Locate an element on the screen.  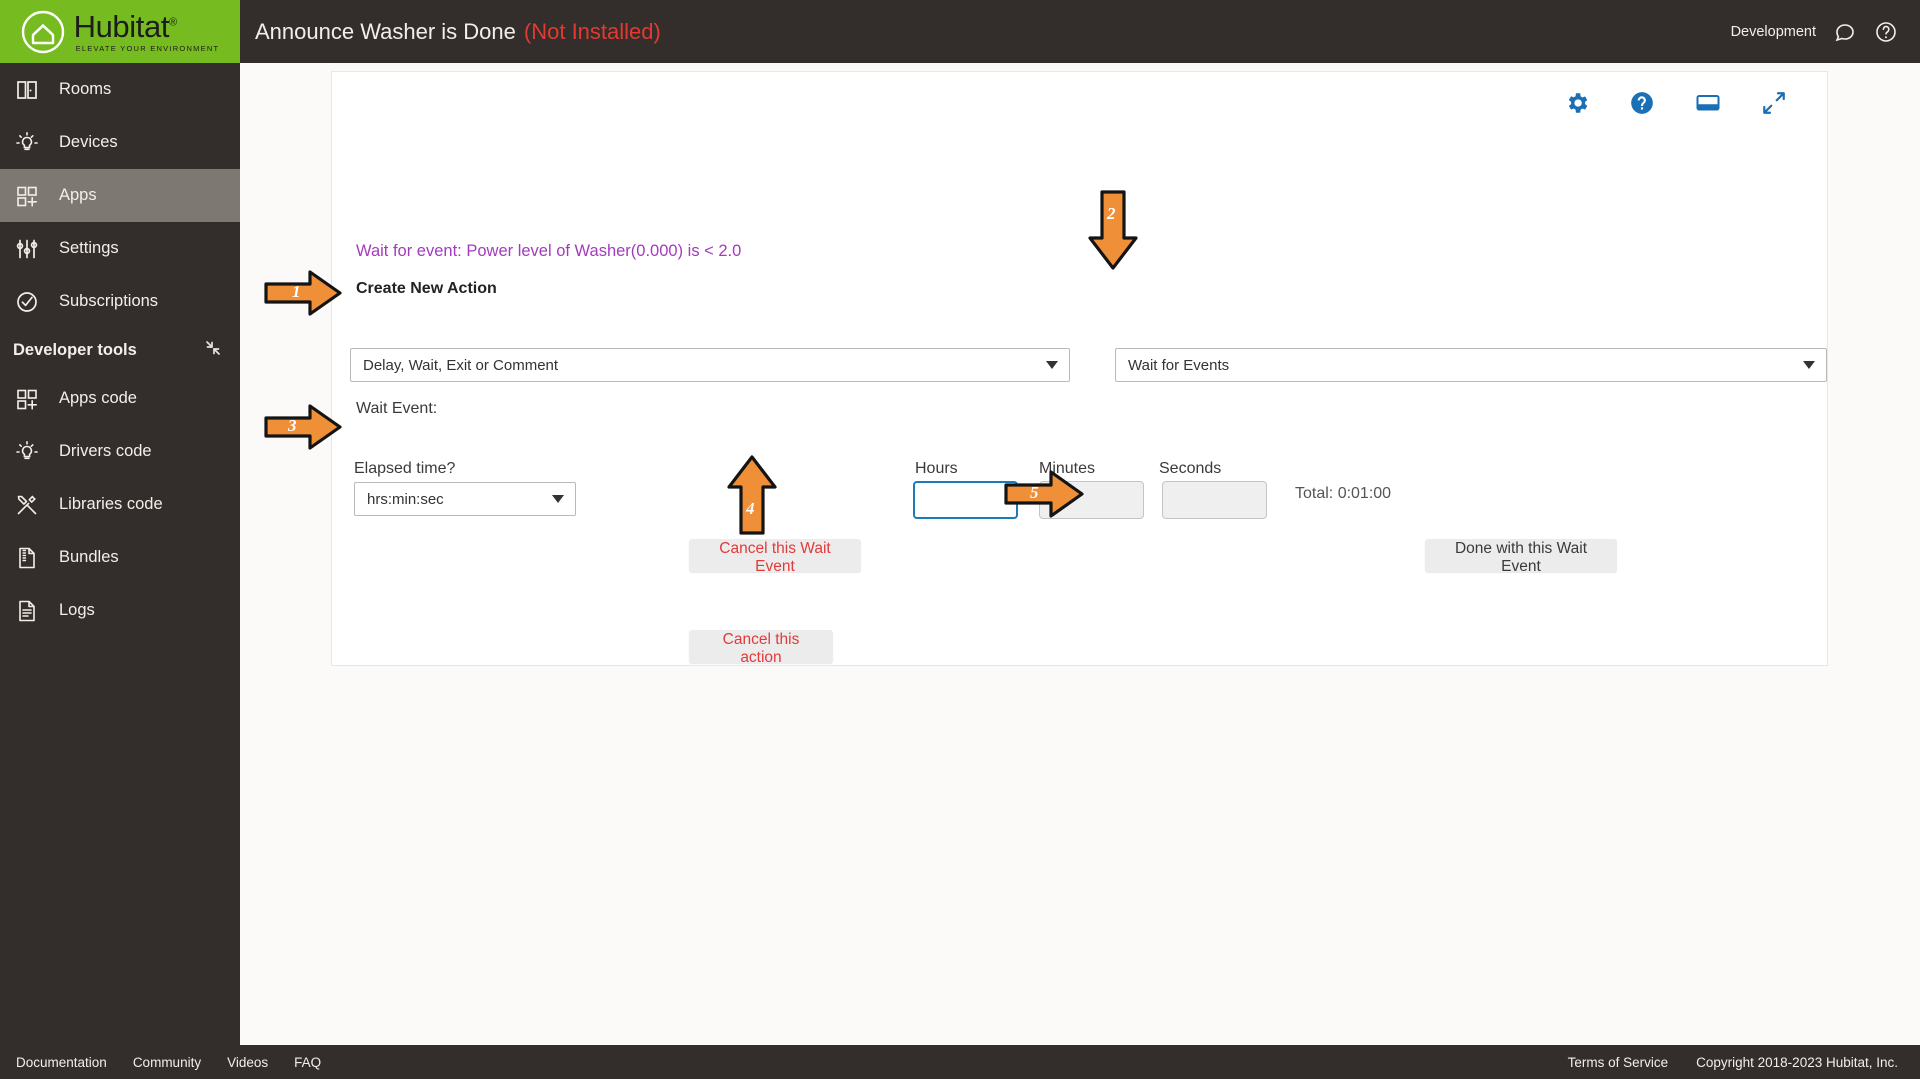
sidebar-item-apps: Apps is located at coordinates (120, 195).